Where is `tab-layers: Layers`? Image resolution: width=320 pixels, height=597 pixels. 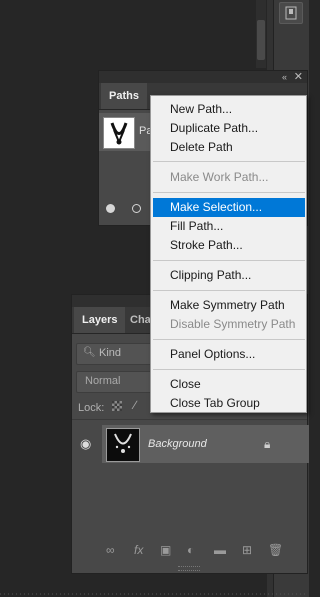
tab-layers: Layers is located at coordinates (100, 320).